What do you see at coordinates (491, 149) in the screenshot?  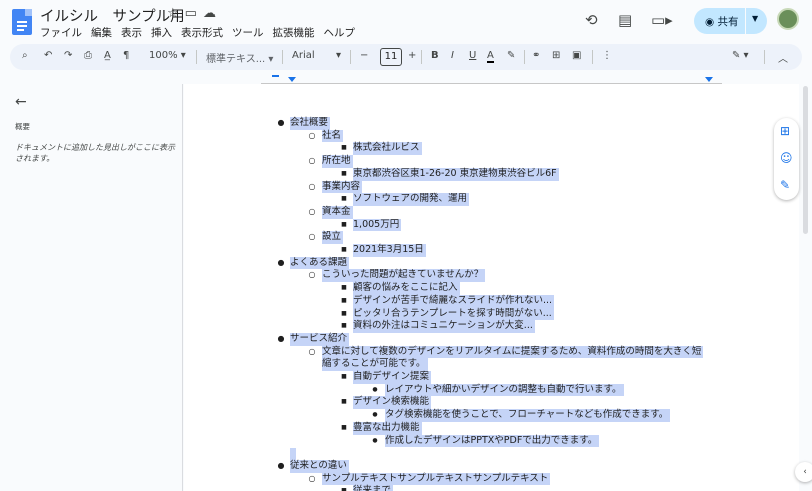 I see `list-item: ■ 株式会社ルビス` at bounding box center [491, 149].